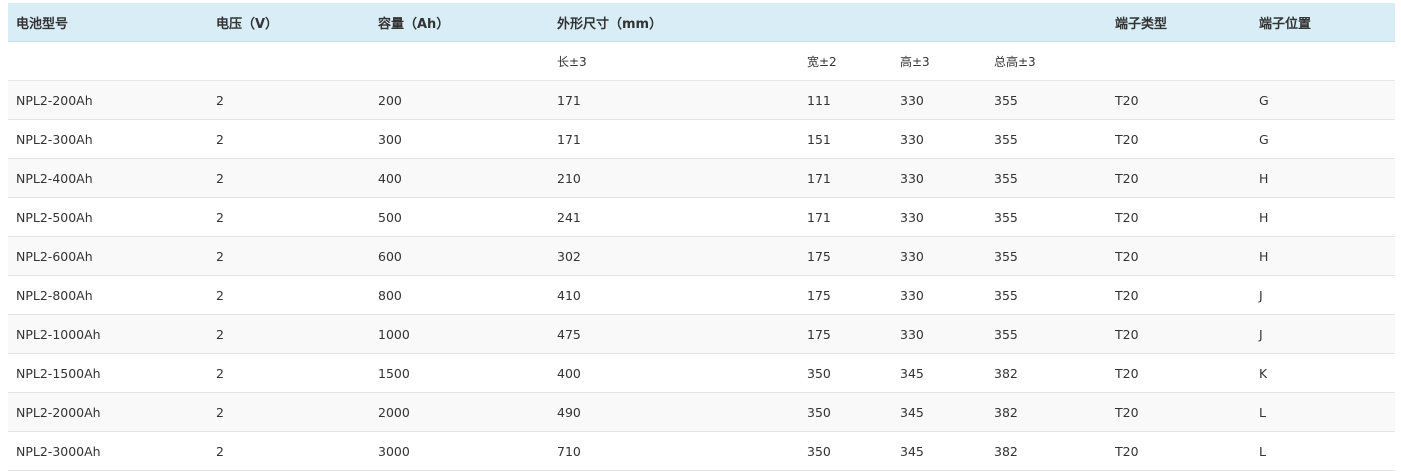 The width and height of the screenshot is (1401, 475). What do you see at coordinates (828, 22) in the screenshot?
I see `header-dimensions: 外形尺寸（mm）` at bounding box center [828, 22].